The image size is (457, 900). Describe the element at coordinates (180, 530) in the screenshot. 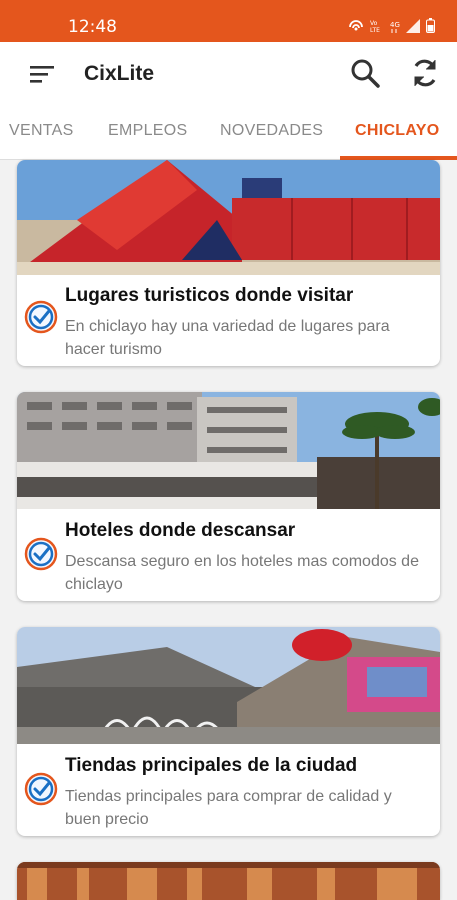

I see `card-title: Hoteles donde descansar` at that location.